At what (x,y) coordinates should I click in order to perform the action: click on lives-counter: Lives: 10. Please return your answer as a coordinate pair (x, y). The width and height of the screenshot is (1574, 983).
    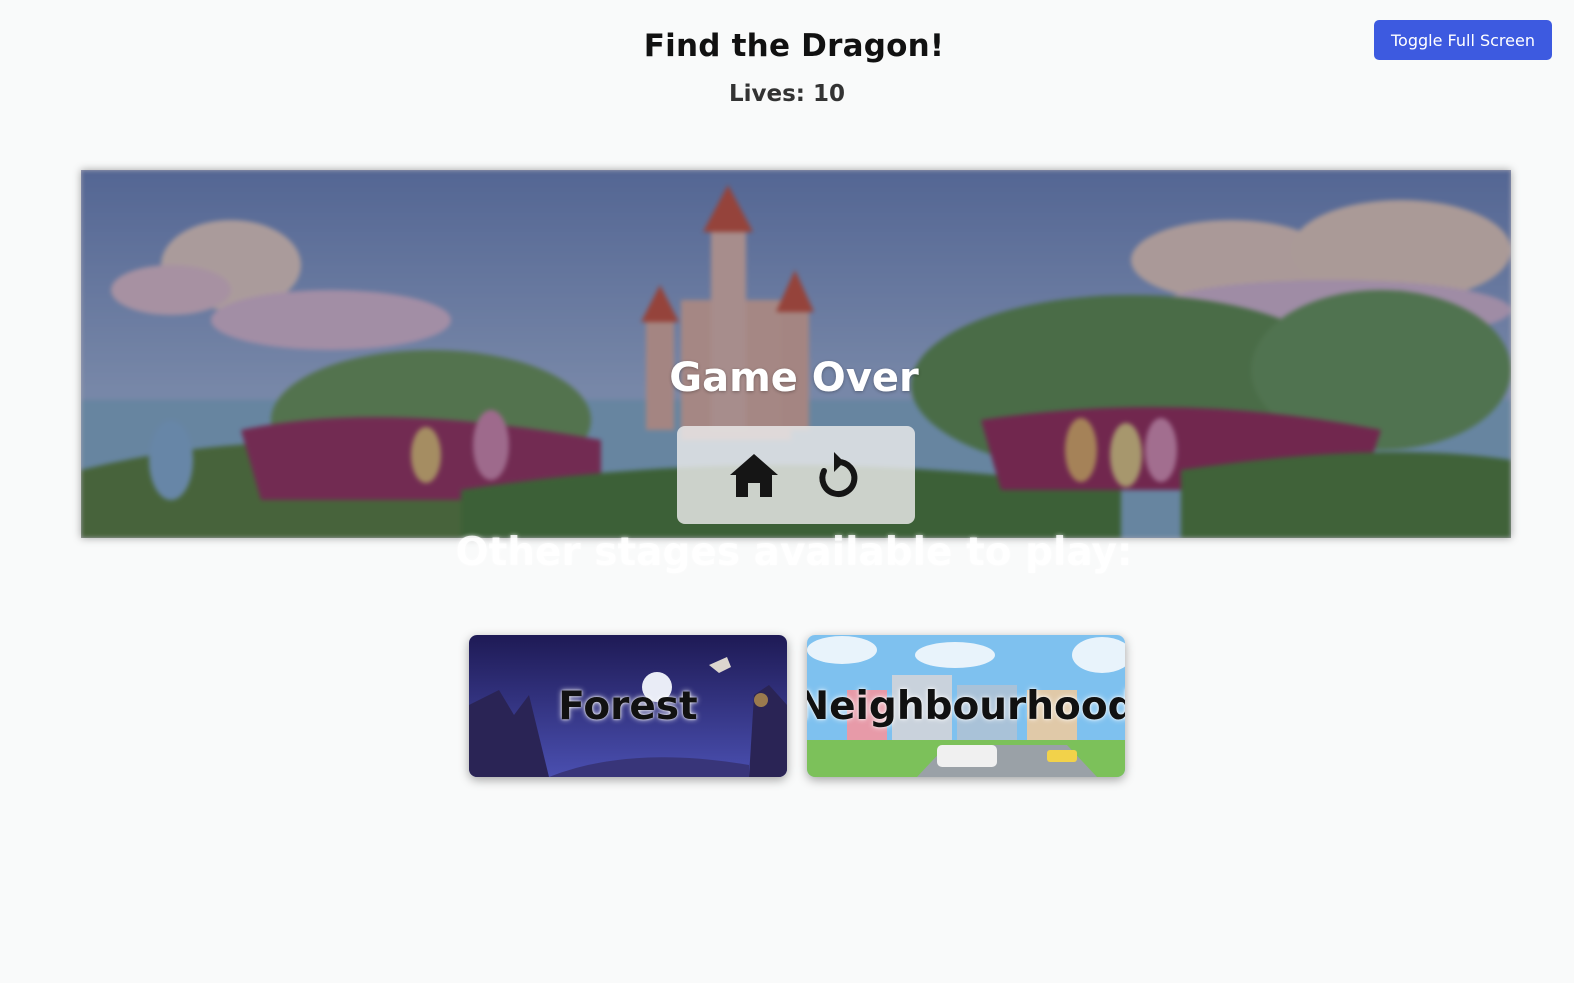
    Looking at the image, I should click on (787, 94).